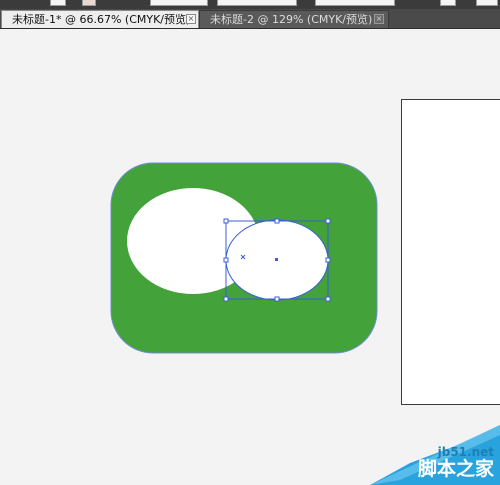 The width and height of the screenshot is (500, 485). What do you see at coordinates (277, 299) in the screenshot?
I see `handle-bottom-middle` at bounding box center [277, 299].